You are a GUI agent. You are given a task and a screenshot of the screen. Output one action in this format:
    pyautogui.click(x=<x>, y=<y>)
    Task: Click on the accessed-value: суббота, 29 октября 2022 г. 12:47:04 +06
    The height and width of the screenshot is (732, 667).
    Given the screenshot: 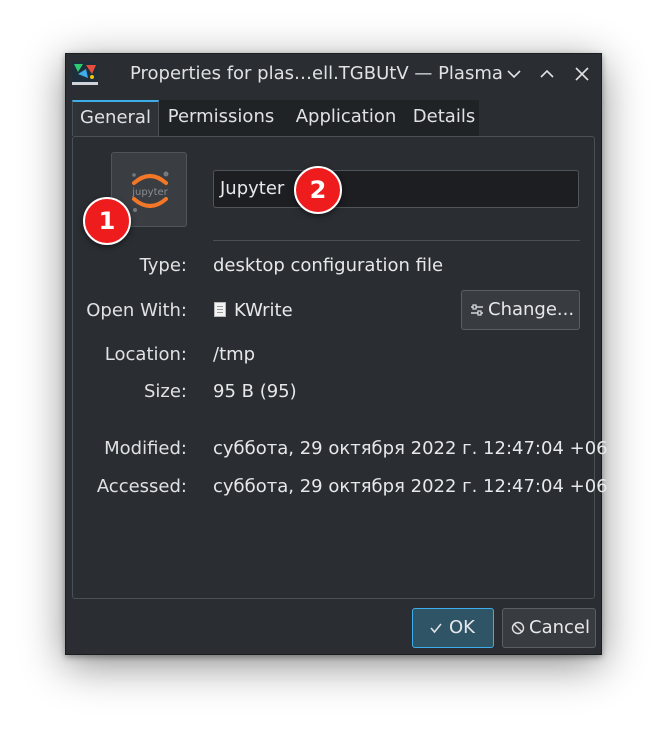 What is the action you would take?
    pyautogui.click(x=410, y=486)
    